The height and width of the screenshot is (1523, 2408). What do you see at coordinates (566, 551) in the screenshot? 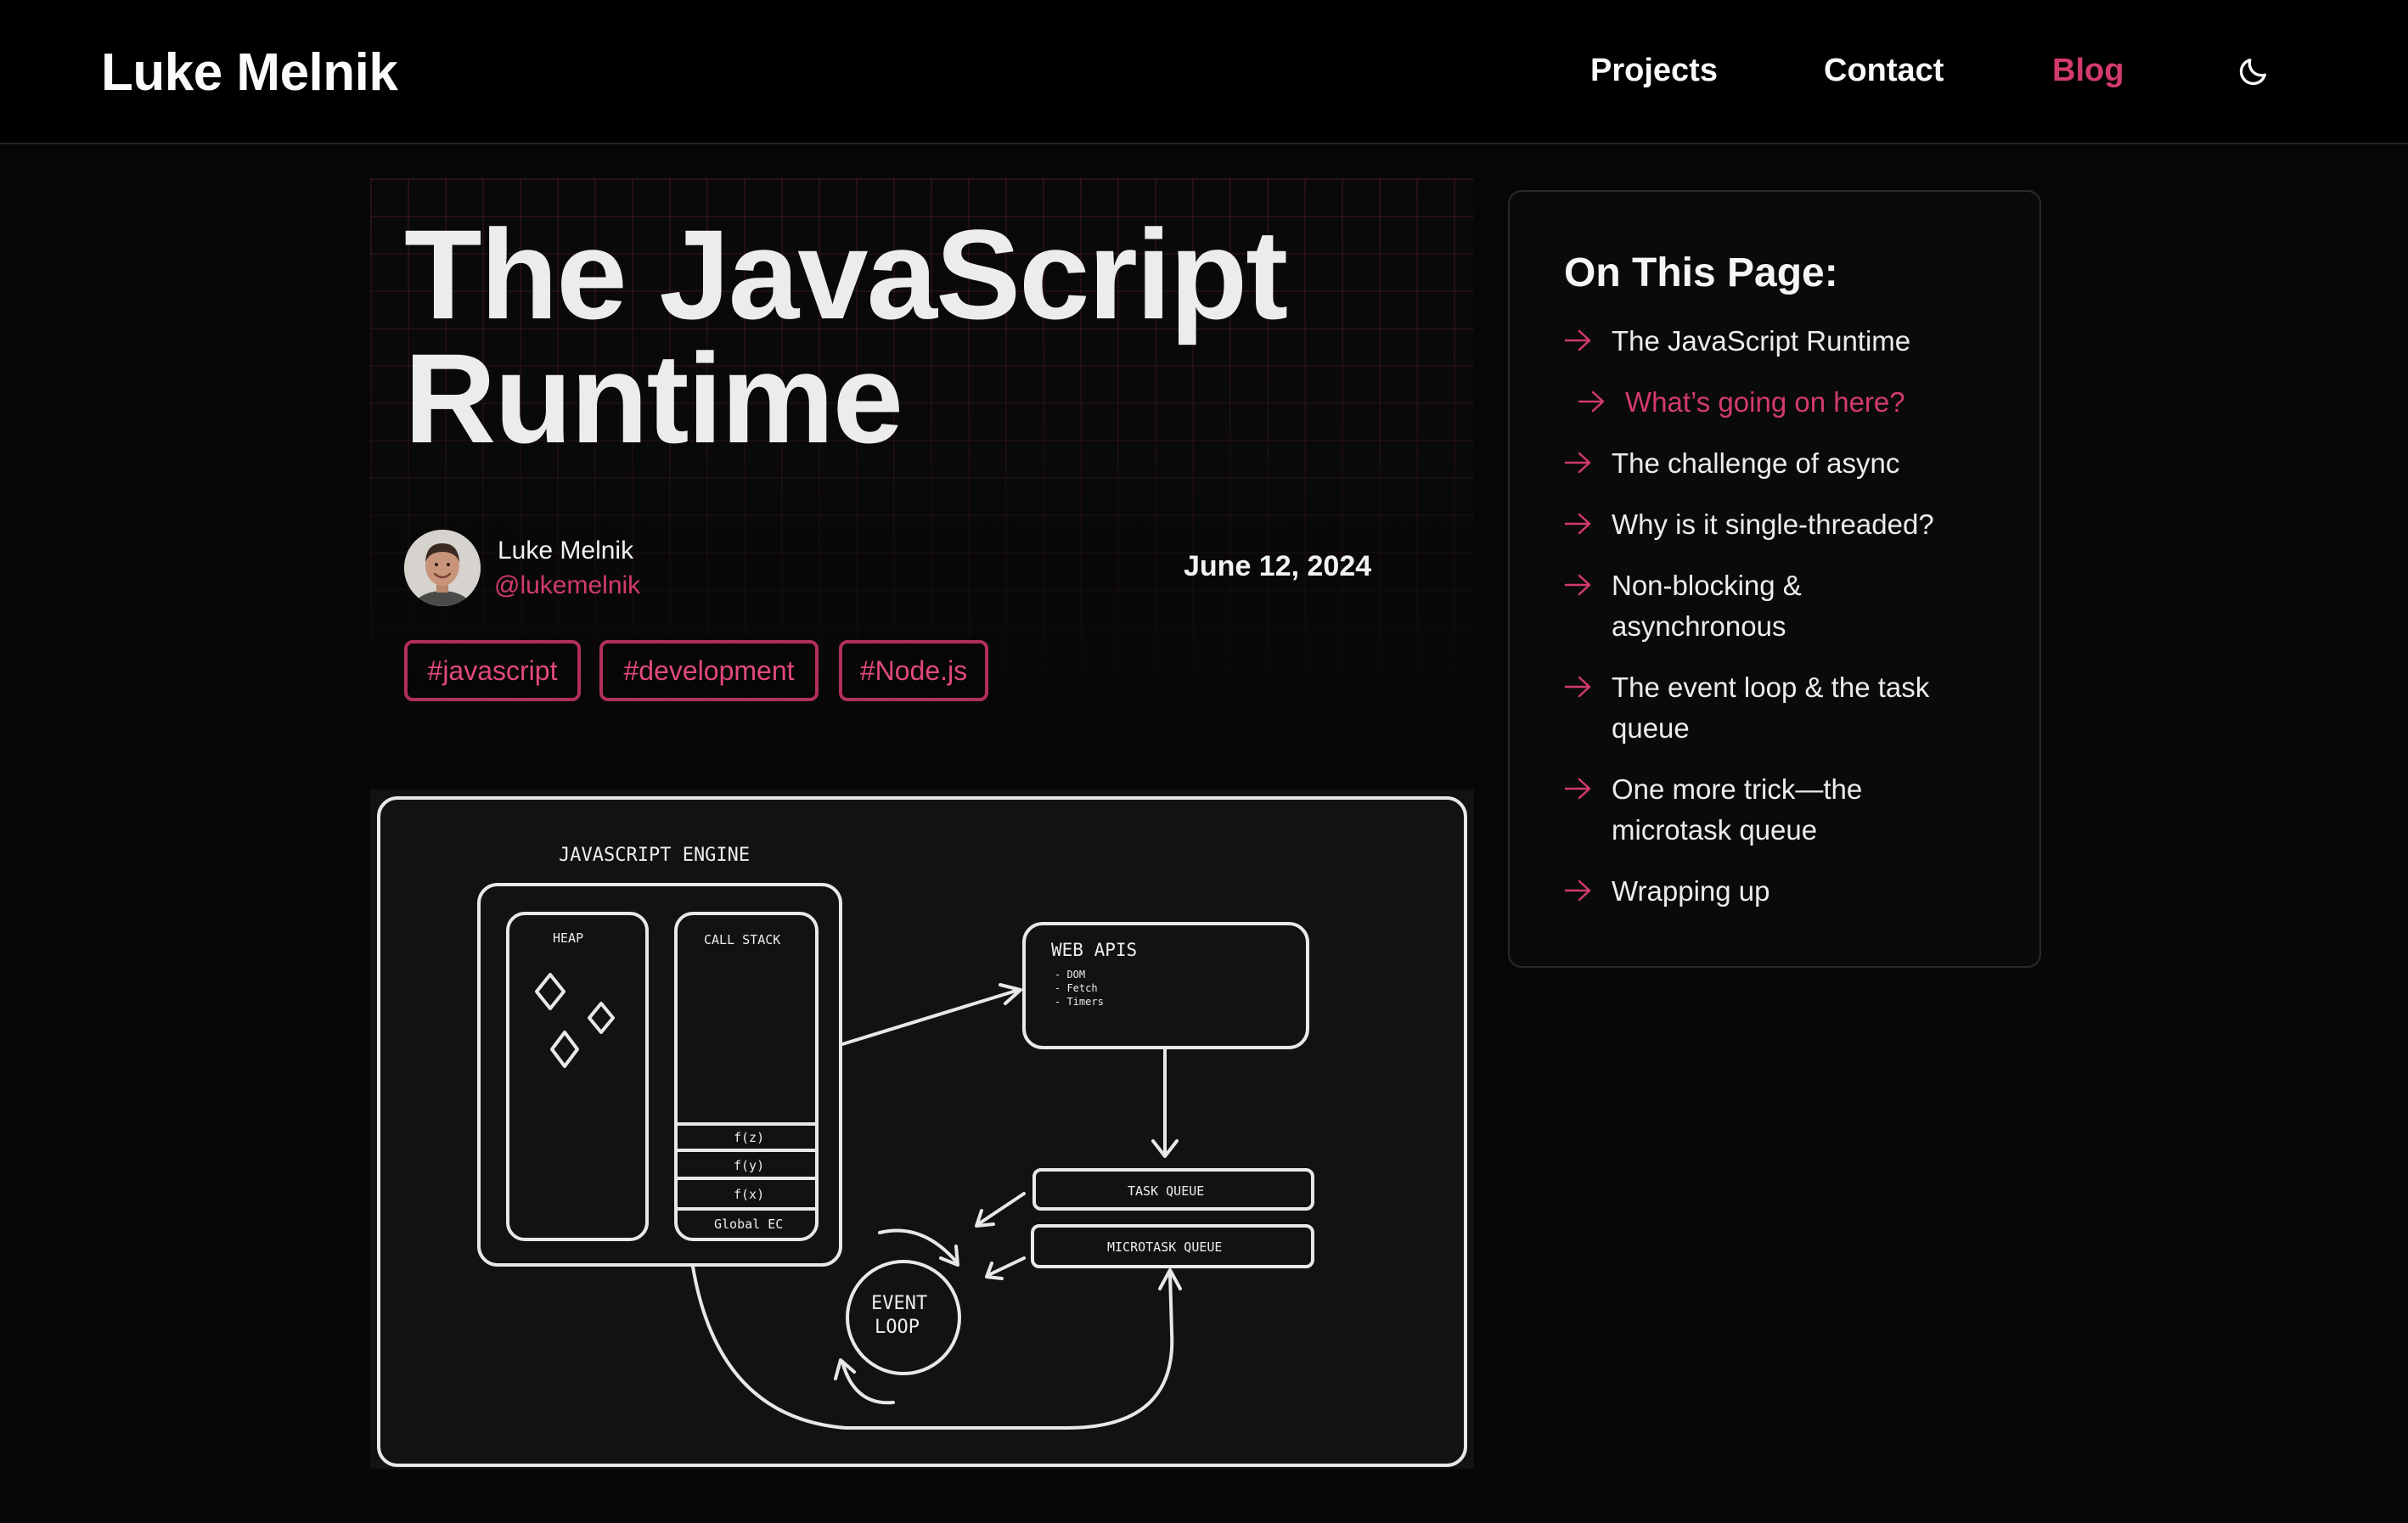
I see `author-name: Luke Melnik` at bounding box center [566, 551].